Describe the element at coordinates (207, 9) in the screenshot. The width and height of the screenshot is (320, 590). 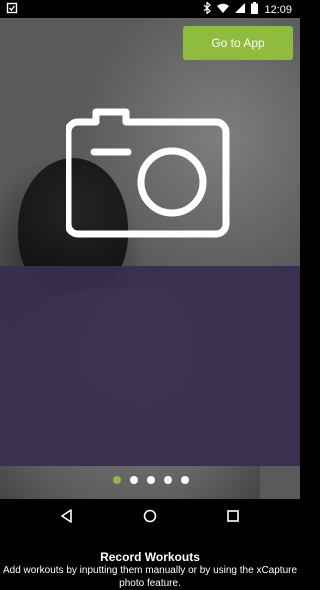
I see `bluetooth-icon` at that location.